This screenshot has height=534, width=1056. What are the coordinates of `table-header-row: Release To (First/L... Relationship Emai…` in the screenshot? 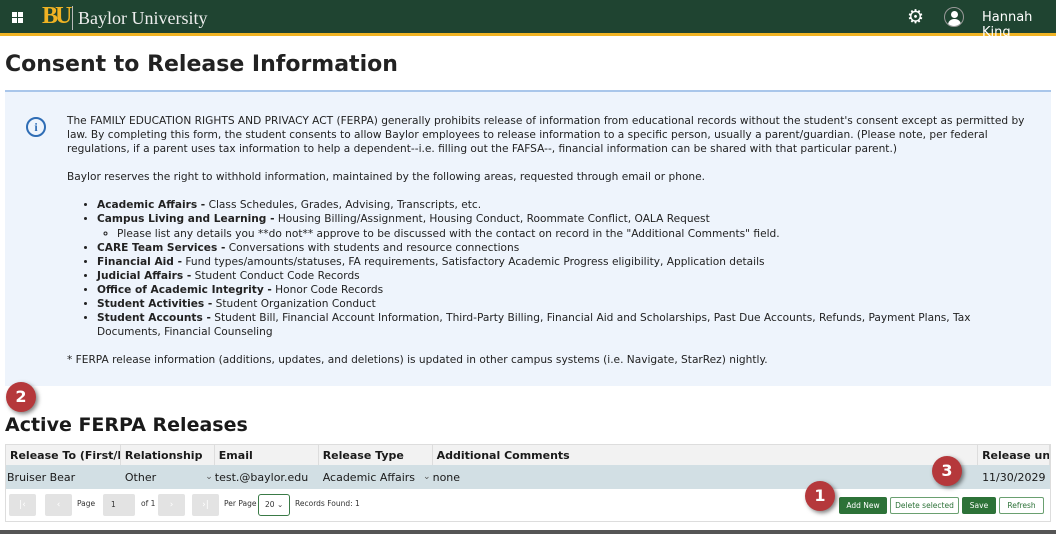 It's located at (528, 455).